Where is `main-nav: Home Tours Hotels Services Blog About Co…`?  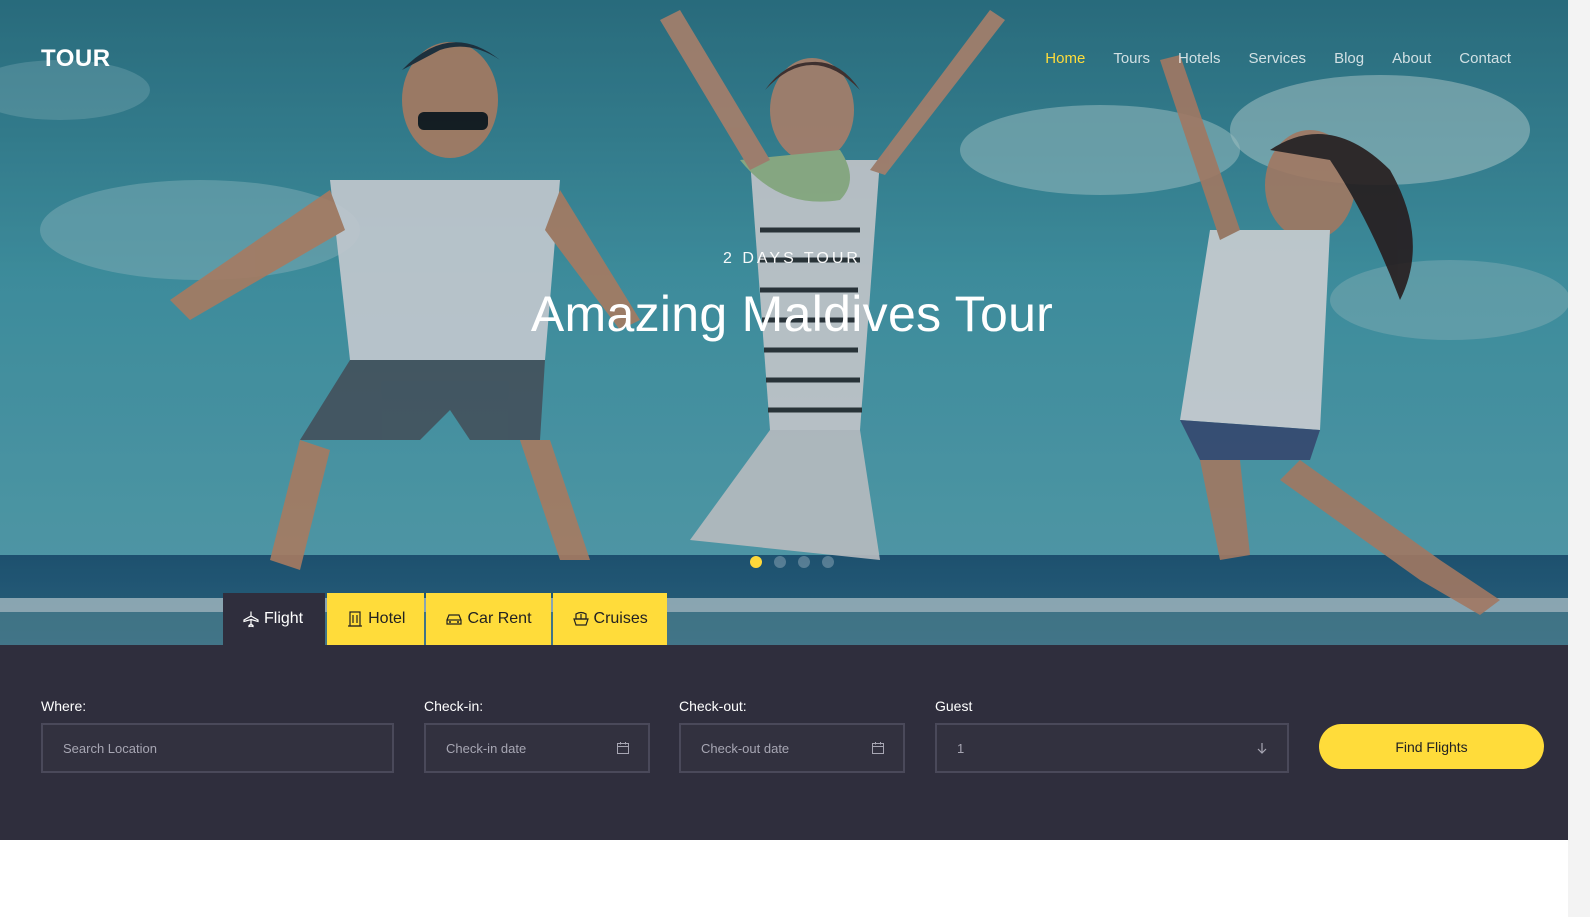 main-nav: Home Tours Hotels Services Blog About Co… is located at coordinates (1264, 58).